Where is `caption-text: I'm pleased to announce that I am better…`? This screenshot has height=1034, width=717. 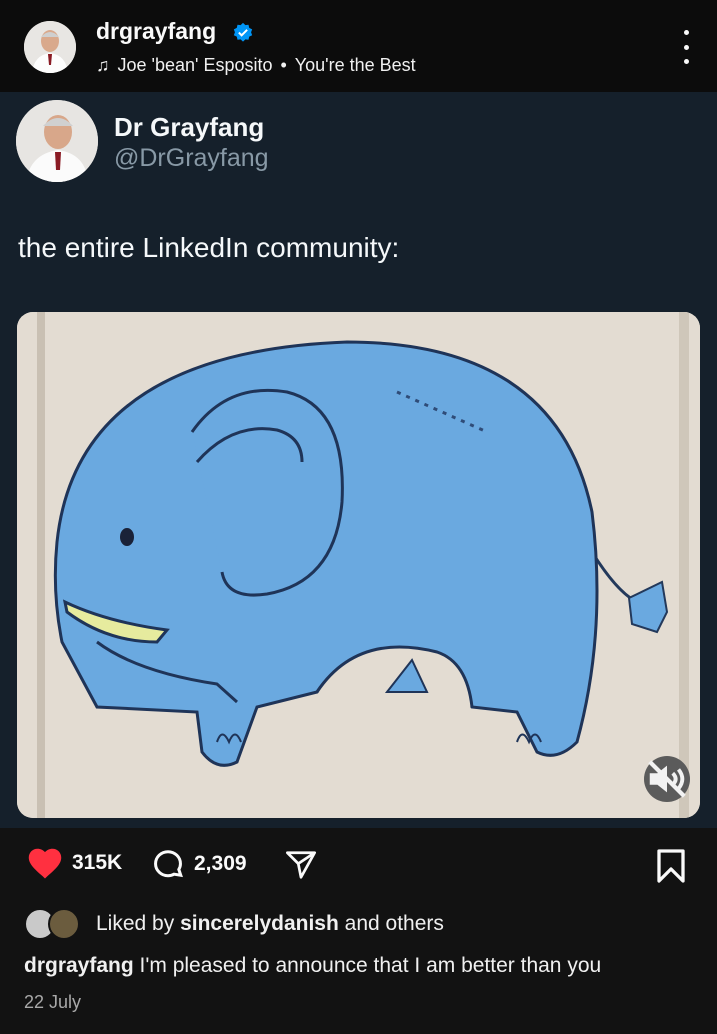 caption-text: I'm pleased to announce that I am better… is located at coordinates (370, 965).